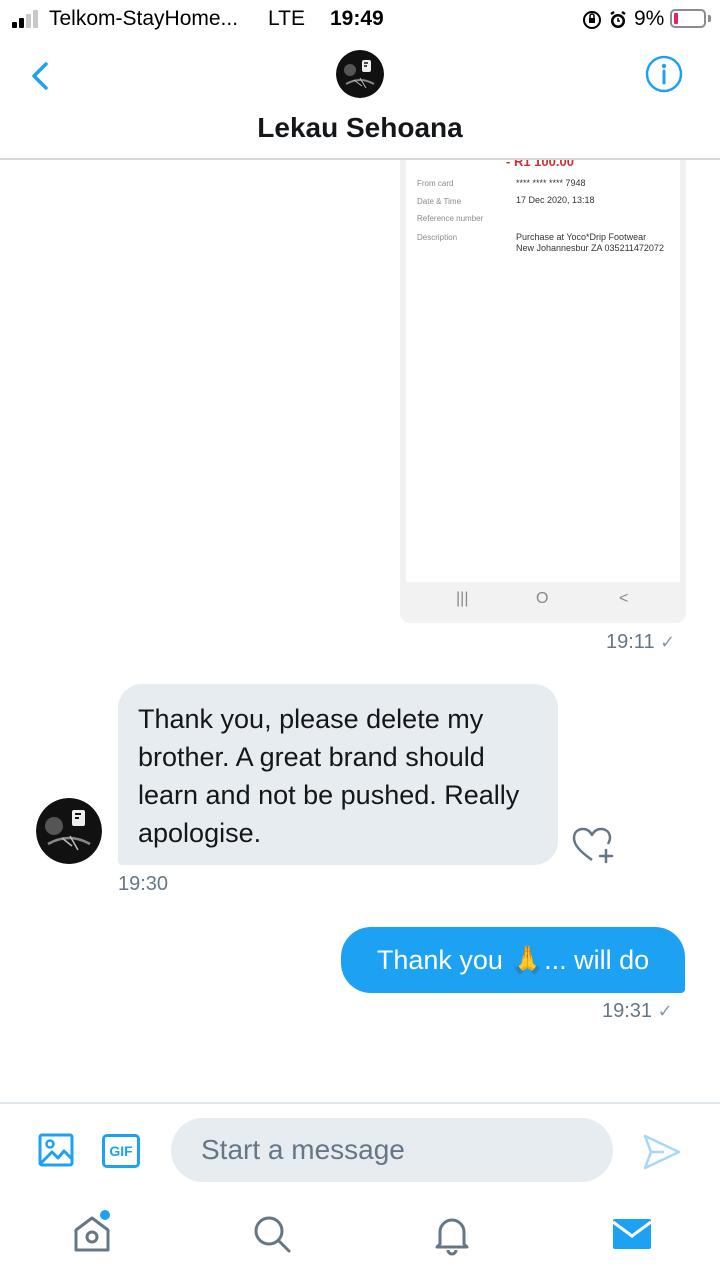 This screenshot has width=720, height=1280. What do you see at coordinates (662, 1152) in the screenshot?
I see `send-icon` at bounding box center [662, 1152].